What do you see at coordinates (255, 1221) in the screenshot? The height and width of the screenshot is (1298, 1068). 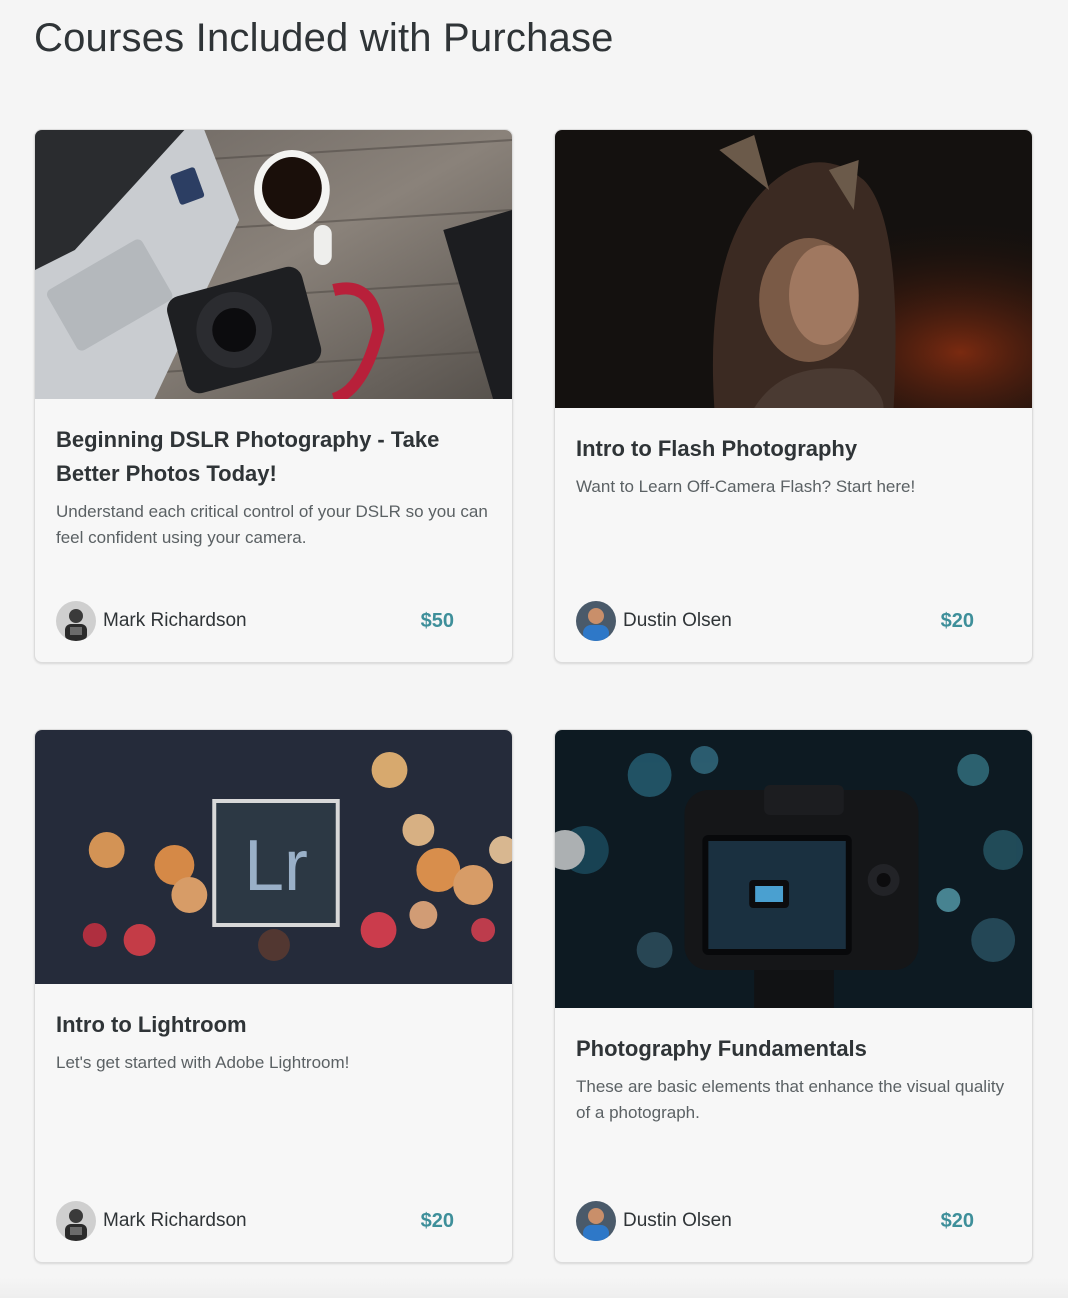 I see `course-footer: Mark Richardson $20` at bounding box center [255, 1221].